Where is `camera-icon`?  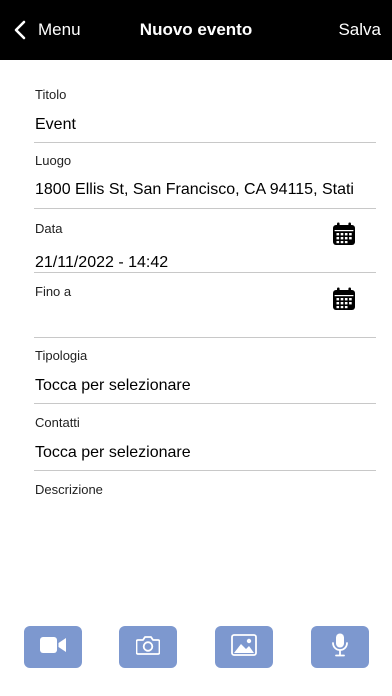
camera-icon is located at coordinates (148, 647).